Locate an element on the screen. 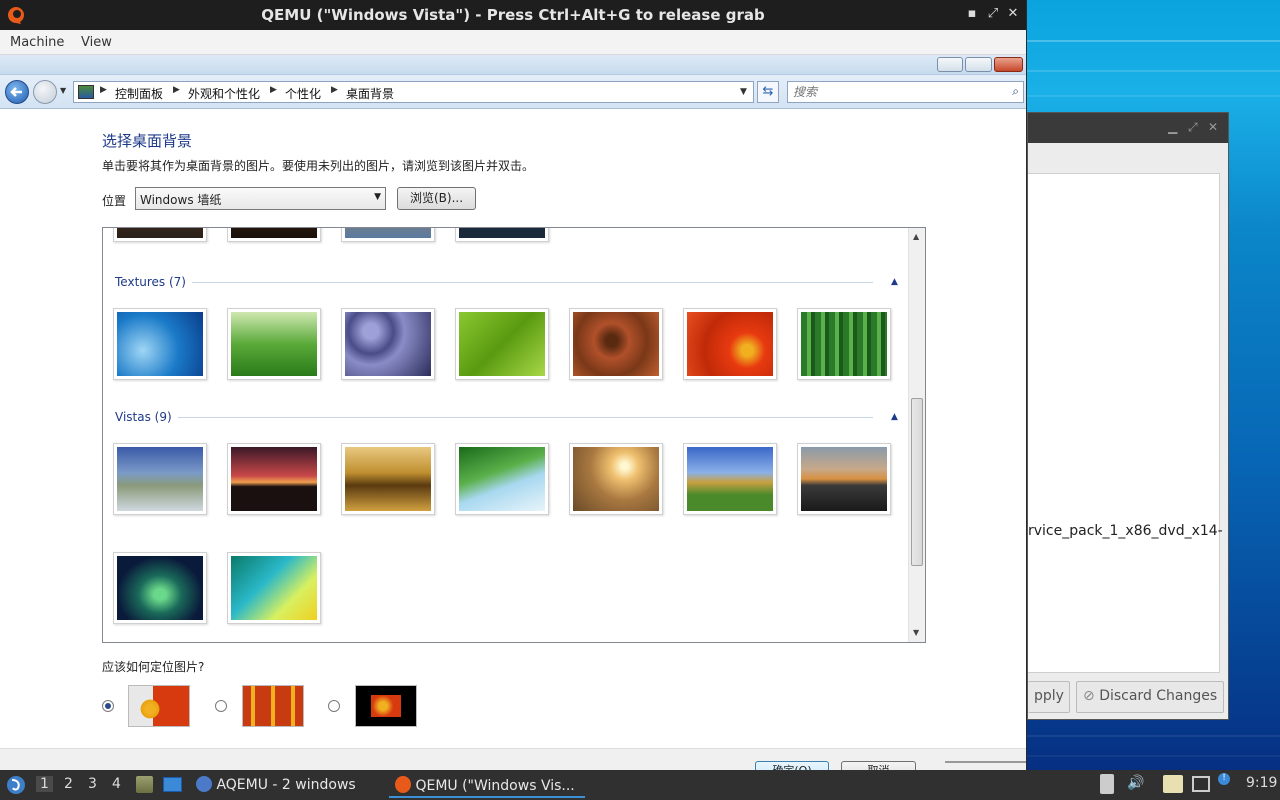 The width and height of the screenshot is (1280, 800). address-bar: ▶ 控制面板 ▶ 外观和个性化 ▶ 个性化 ▶ 桌面背景 ▼ is located at coordinates (413, 92).